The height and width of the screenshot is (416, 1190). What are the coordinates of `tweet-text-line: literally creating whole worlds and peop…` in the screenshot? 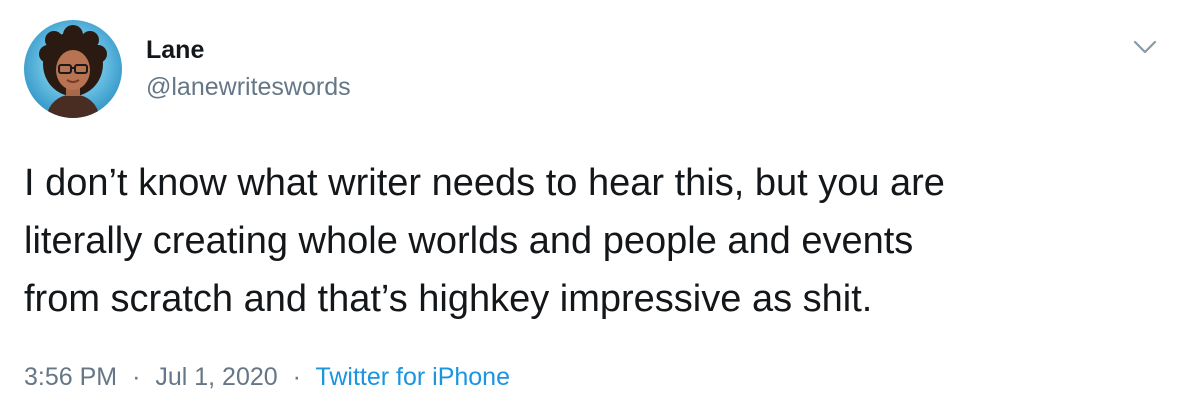 It's located at (469, 241).